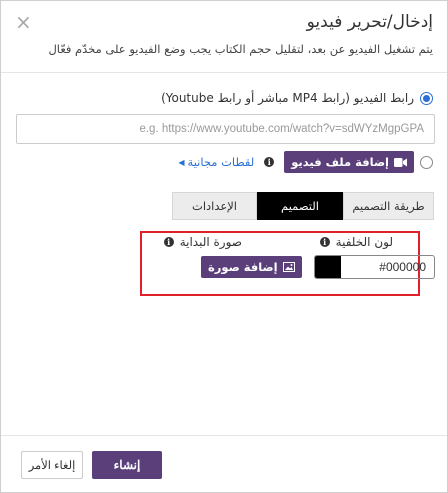  What do you see at coordinates (387, 267) in the screenshot?
I see `background-color-value: #000000` at bounding box center [387, 267].